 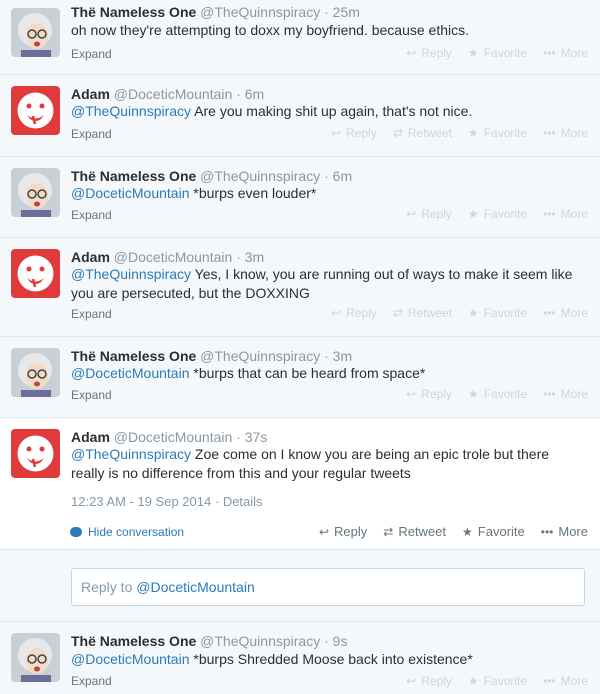 I want to click on favorite-label: Favorite, so click(x=505, y=681).